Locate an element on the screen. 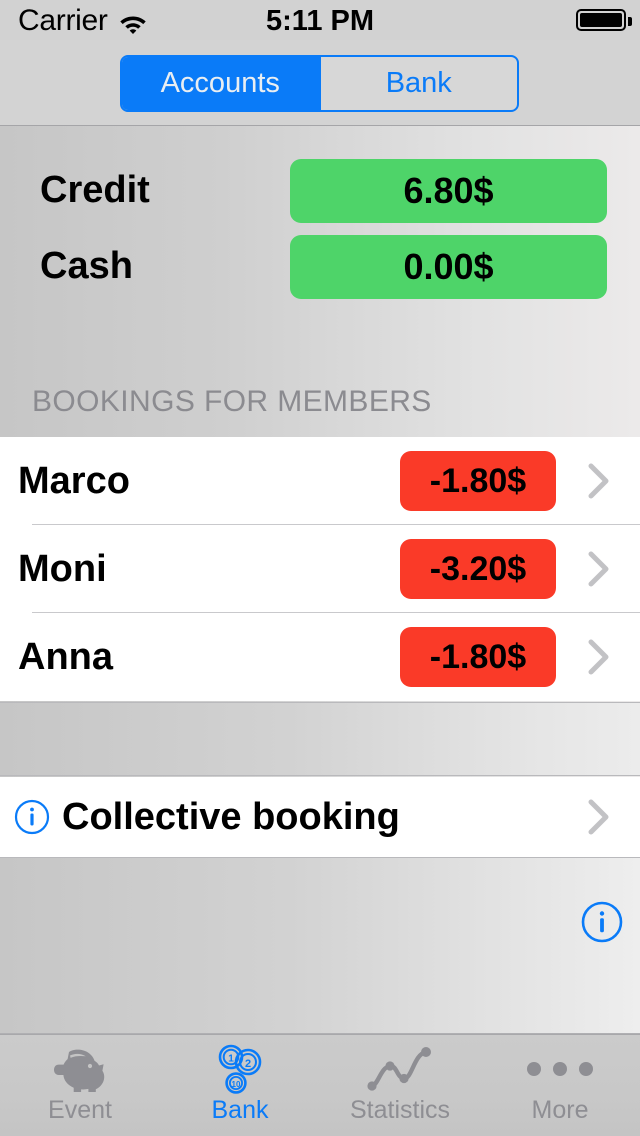 The height and width of the screenshot is (1136, 640). table-row: Moni -3.20$ is located at coordinates (320, 569).